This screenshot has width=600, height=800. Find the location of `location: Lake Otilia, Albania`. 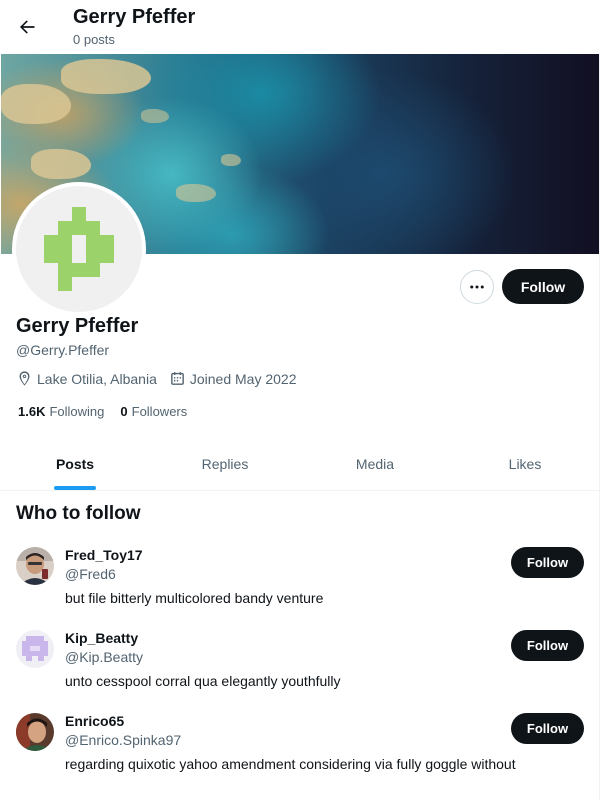

location: Lake Otilia, Albania is located at coordinates (86, 378).